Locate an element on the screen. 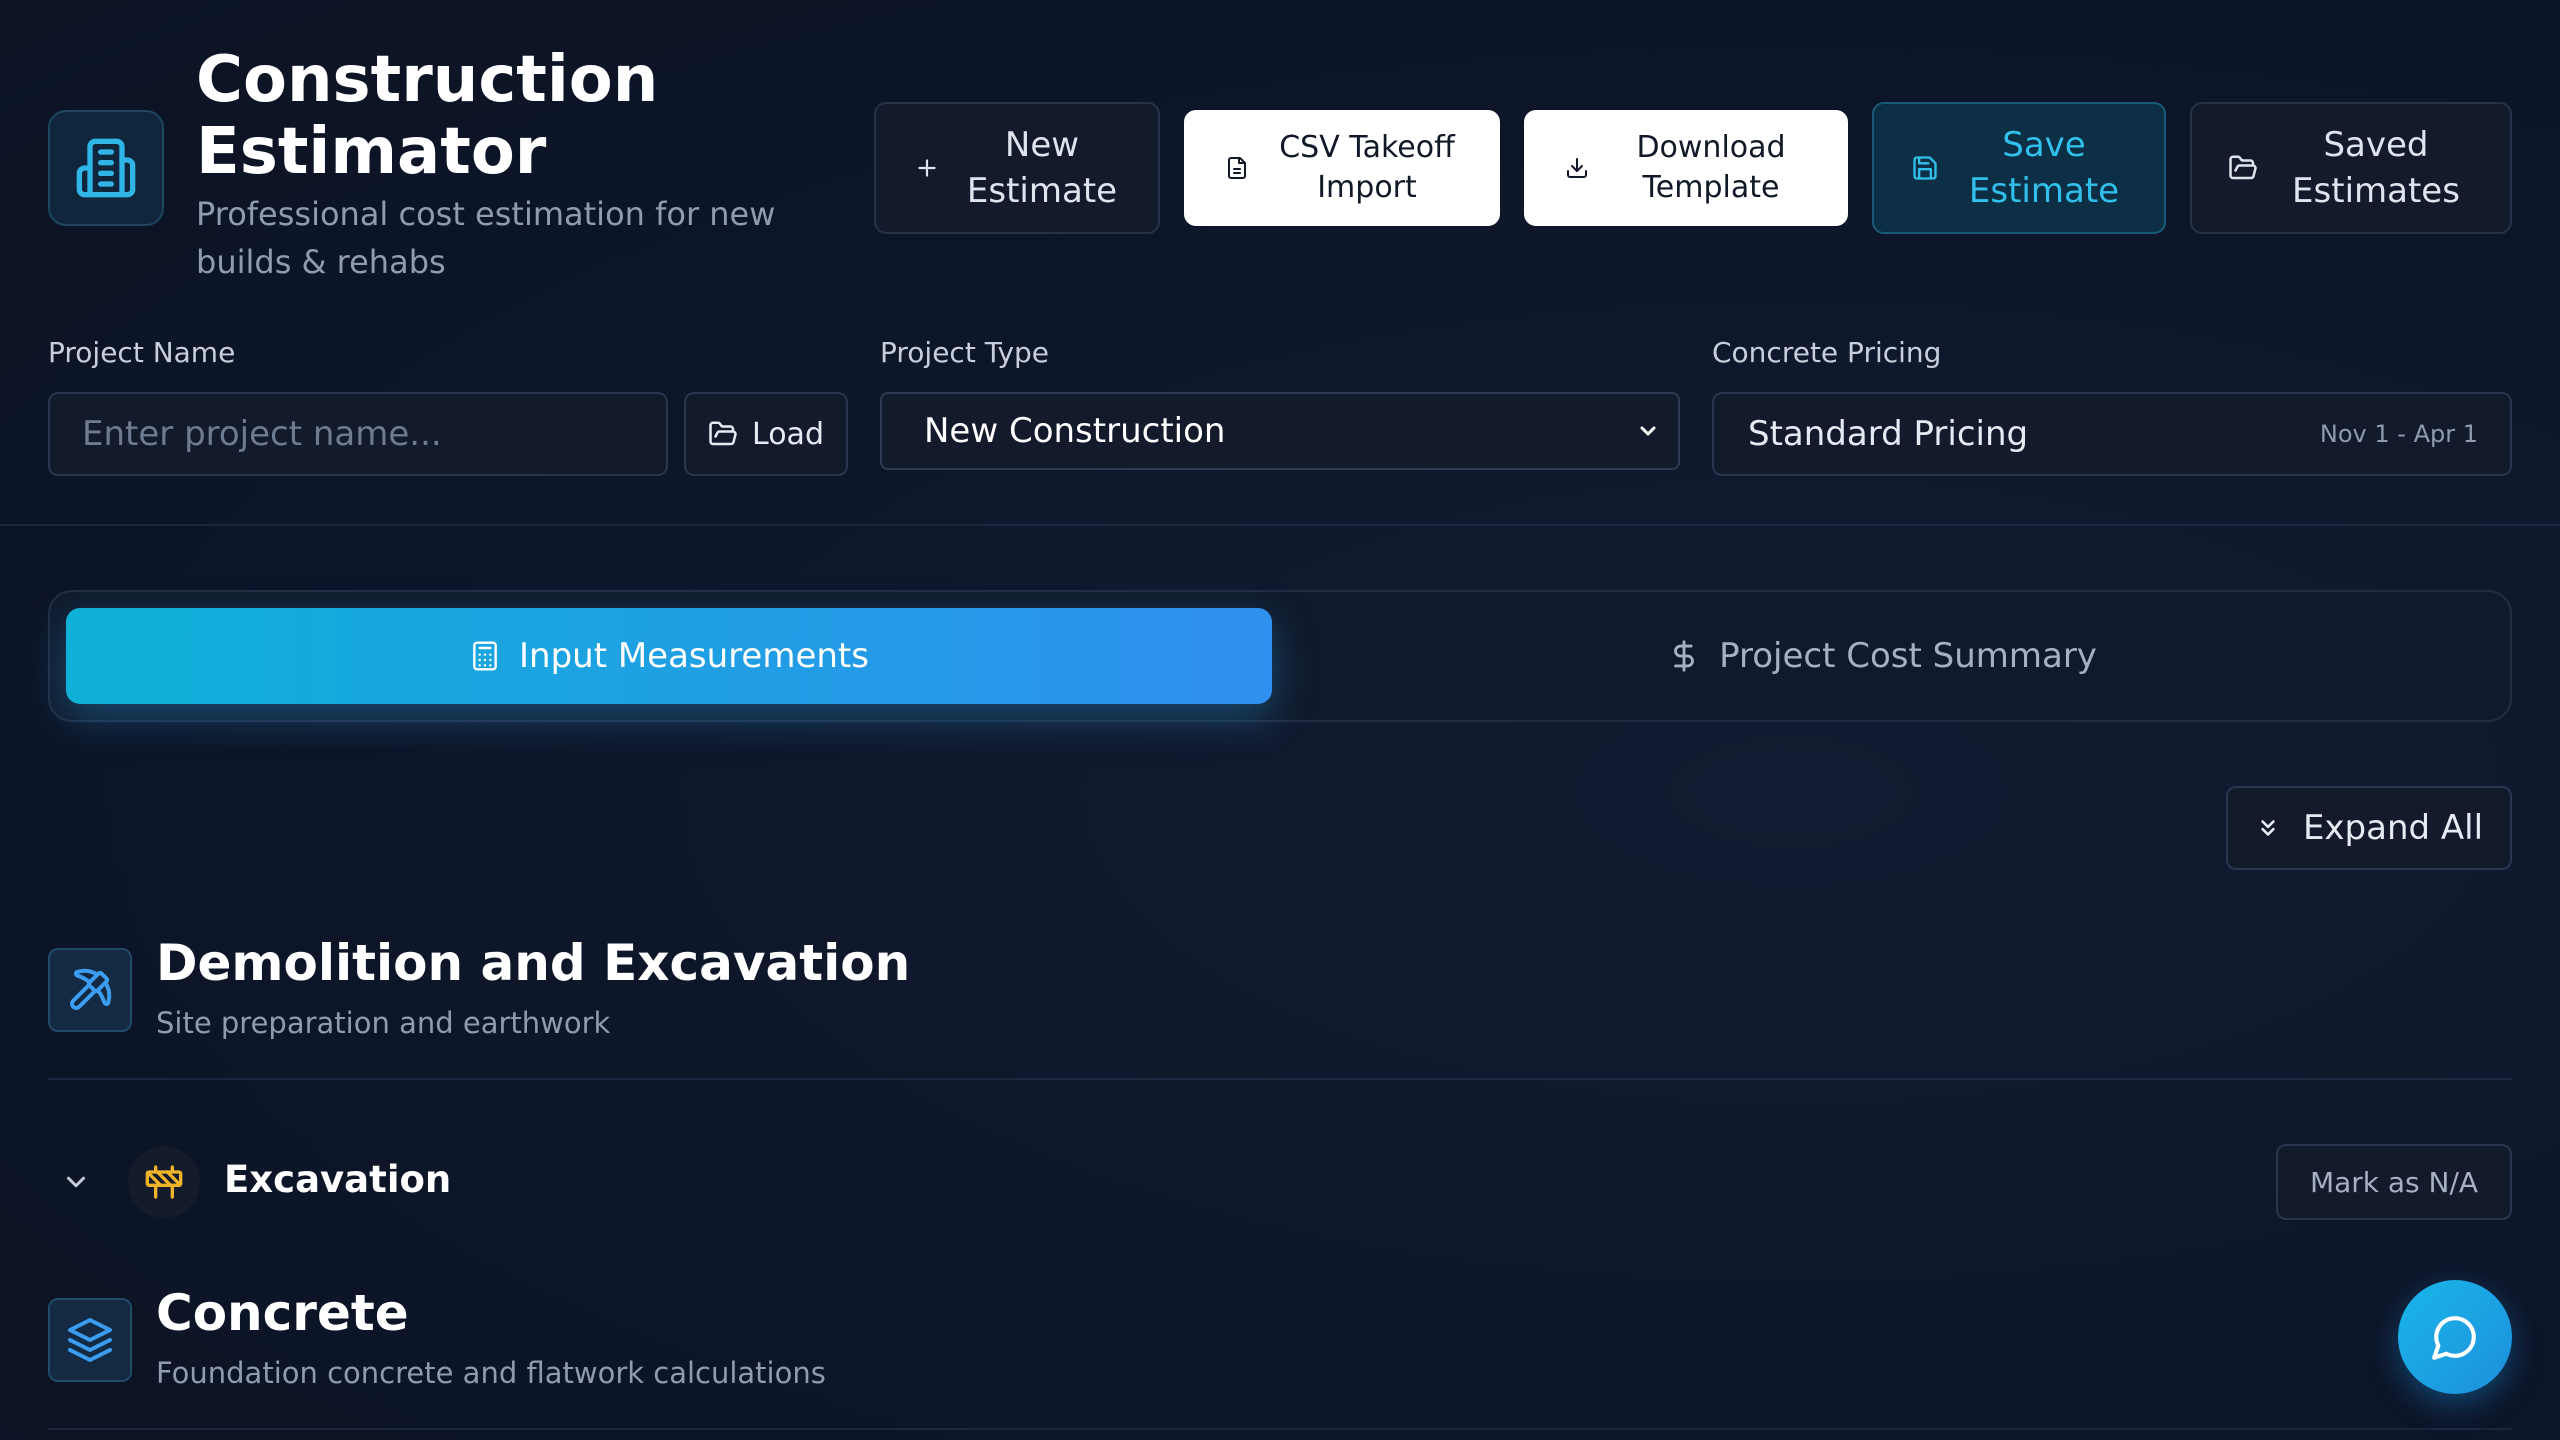 This screenshot has width=2560, height=1440. new-estimate-button: New Estimate is located at coordinates (1017, 168).